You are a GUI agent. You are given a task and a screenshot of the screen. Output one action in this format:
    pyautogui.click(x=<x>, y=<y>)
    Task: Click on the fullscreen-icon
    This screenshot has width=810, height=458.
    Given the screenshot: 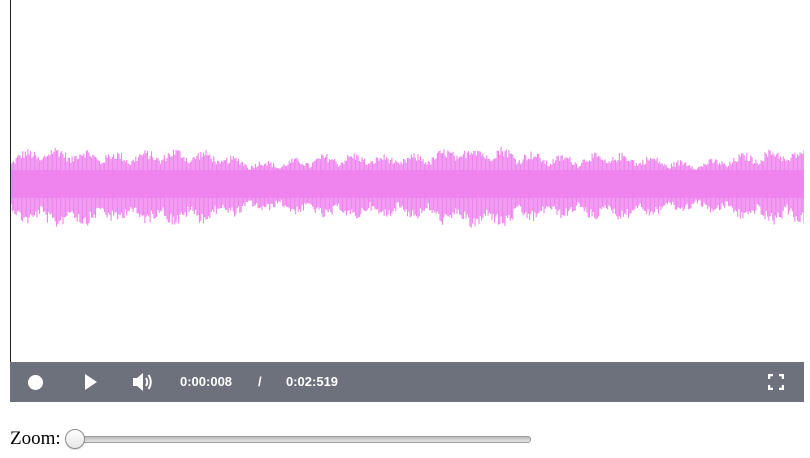 What is the action you would take?
    pyautogui.click(x=776, y=382)
    